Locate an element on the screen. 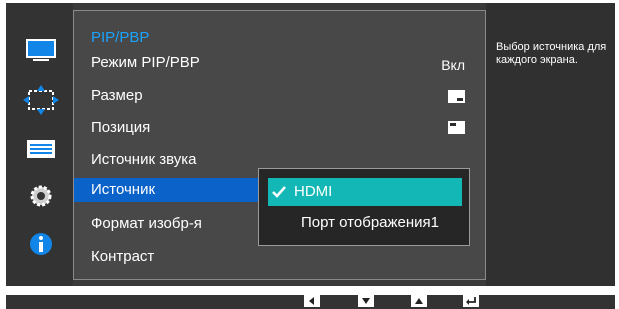  settings-icon is located at coordinates (41, 196).